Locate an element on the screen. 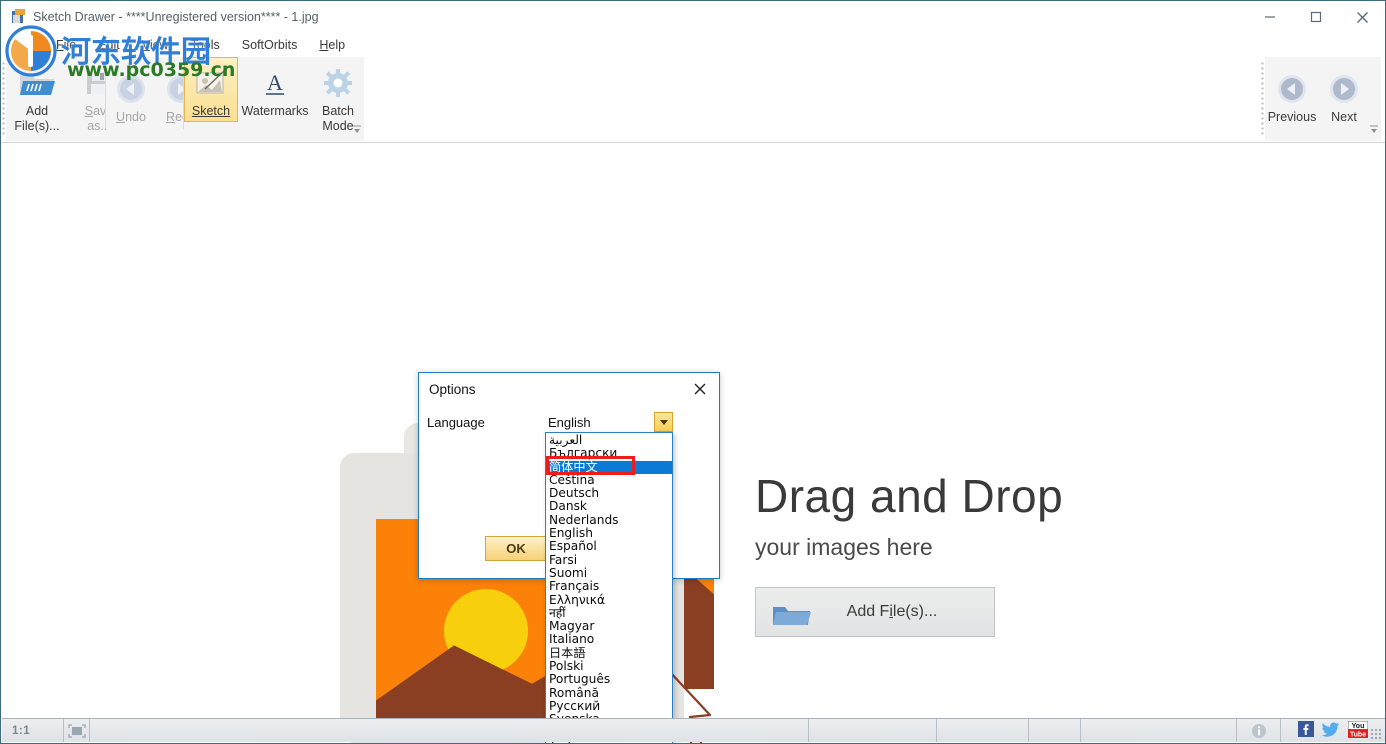  previous-arrow-icon is located at coordinates (1292, 89).